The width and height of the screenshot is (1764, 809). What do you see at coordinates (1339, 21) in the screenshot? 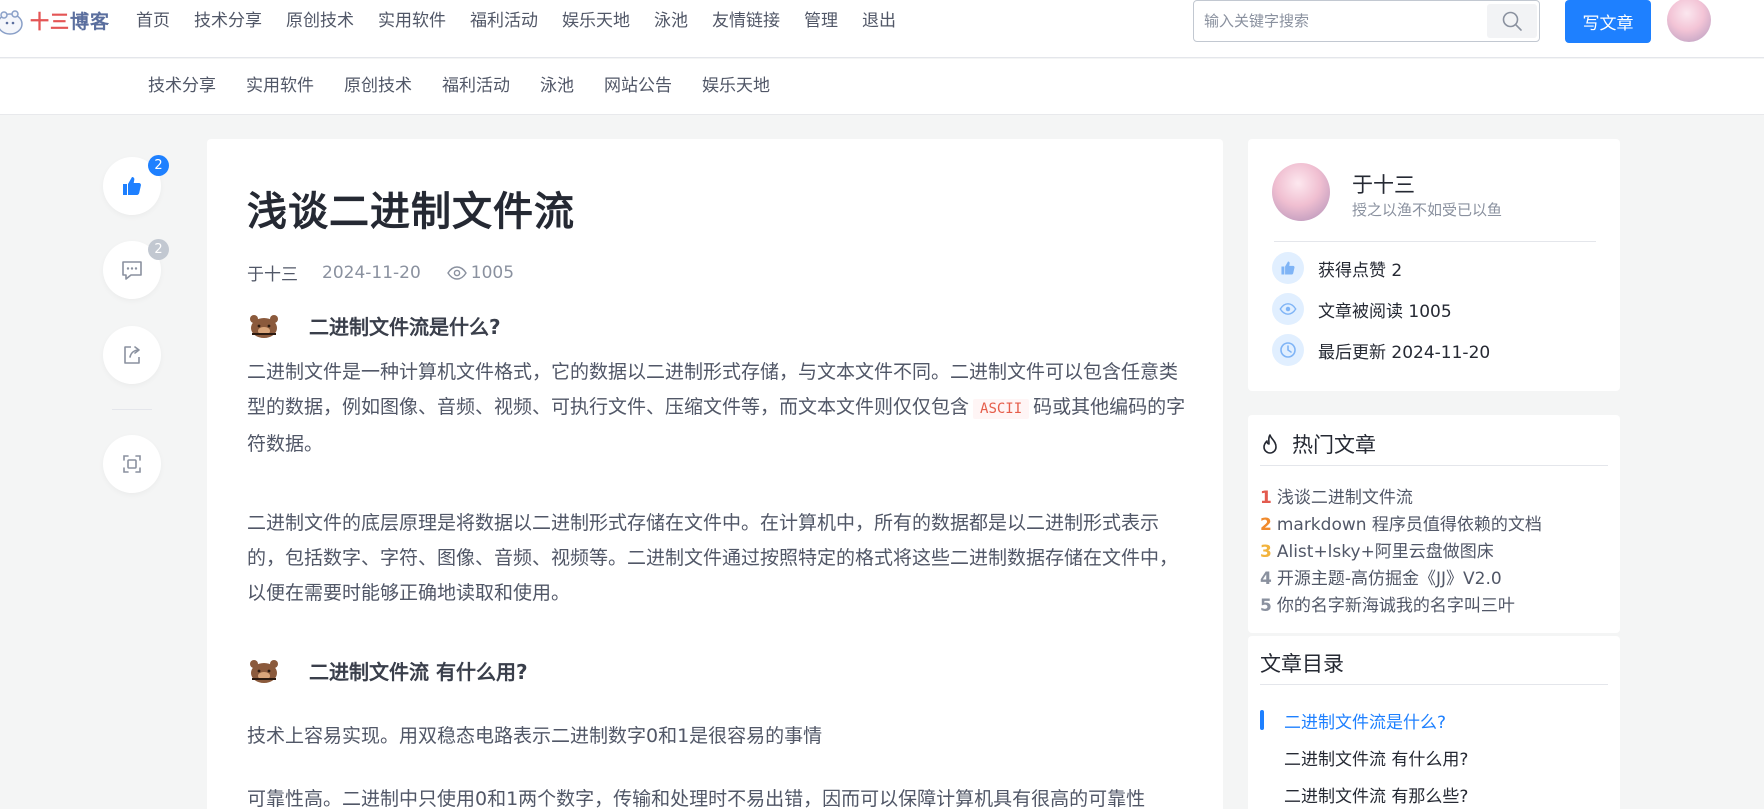
I see `search-input` at bounding box center [1339, 21].